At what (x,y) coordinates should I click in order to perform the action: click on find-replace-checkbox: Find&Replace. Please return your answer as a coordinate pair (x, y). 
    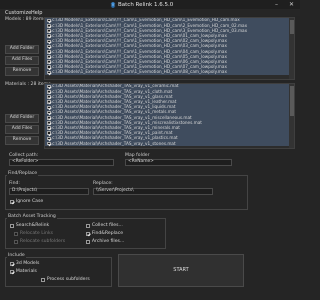
    Looking at the image, I should click on (105, 234).